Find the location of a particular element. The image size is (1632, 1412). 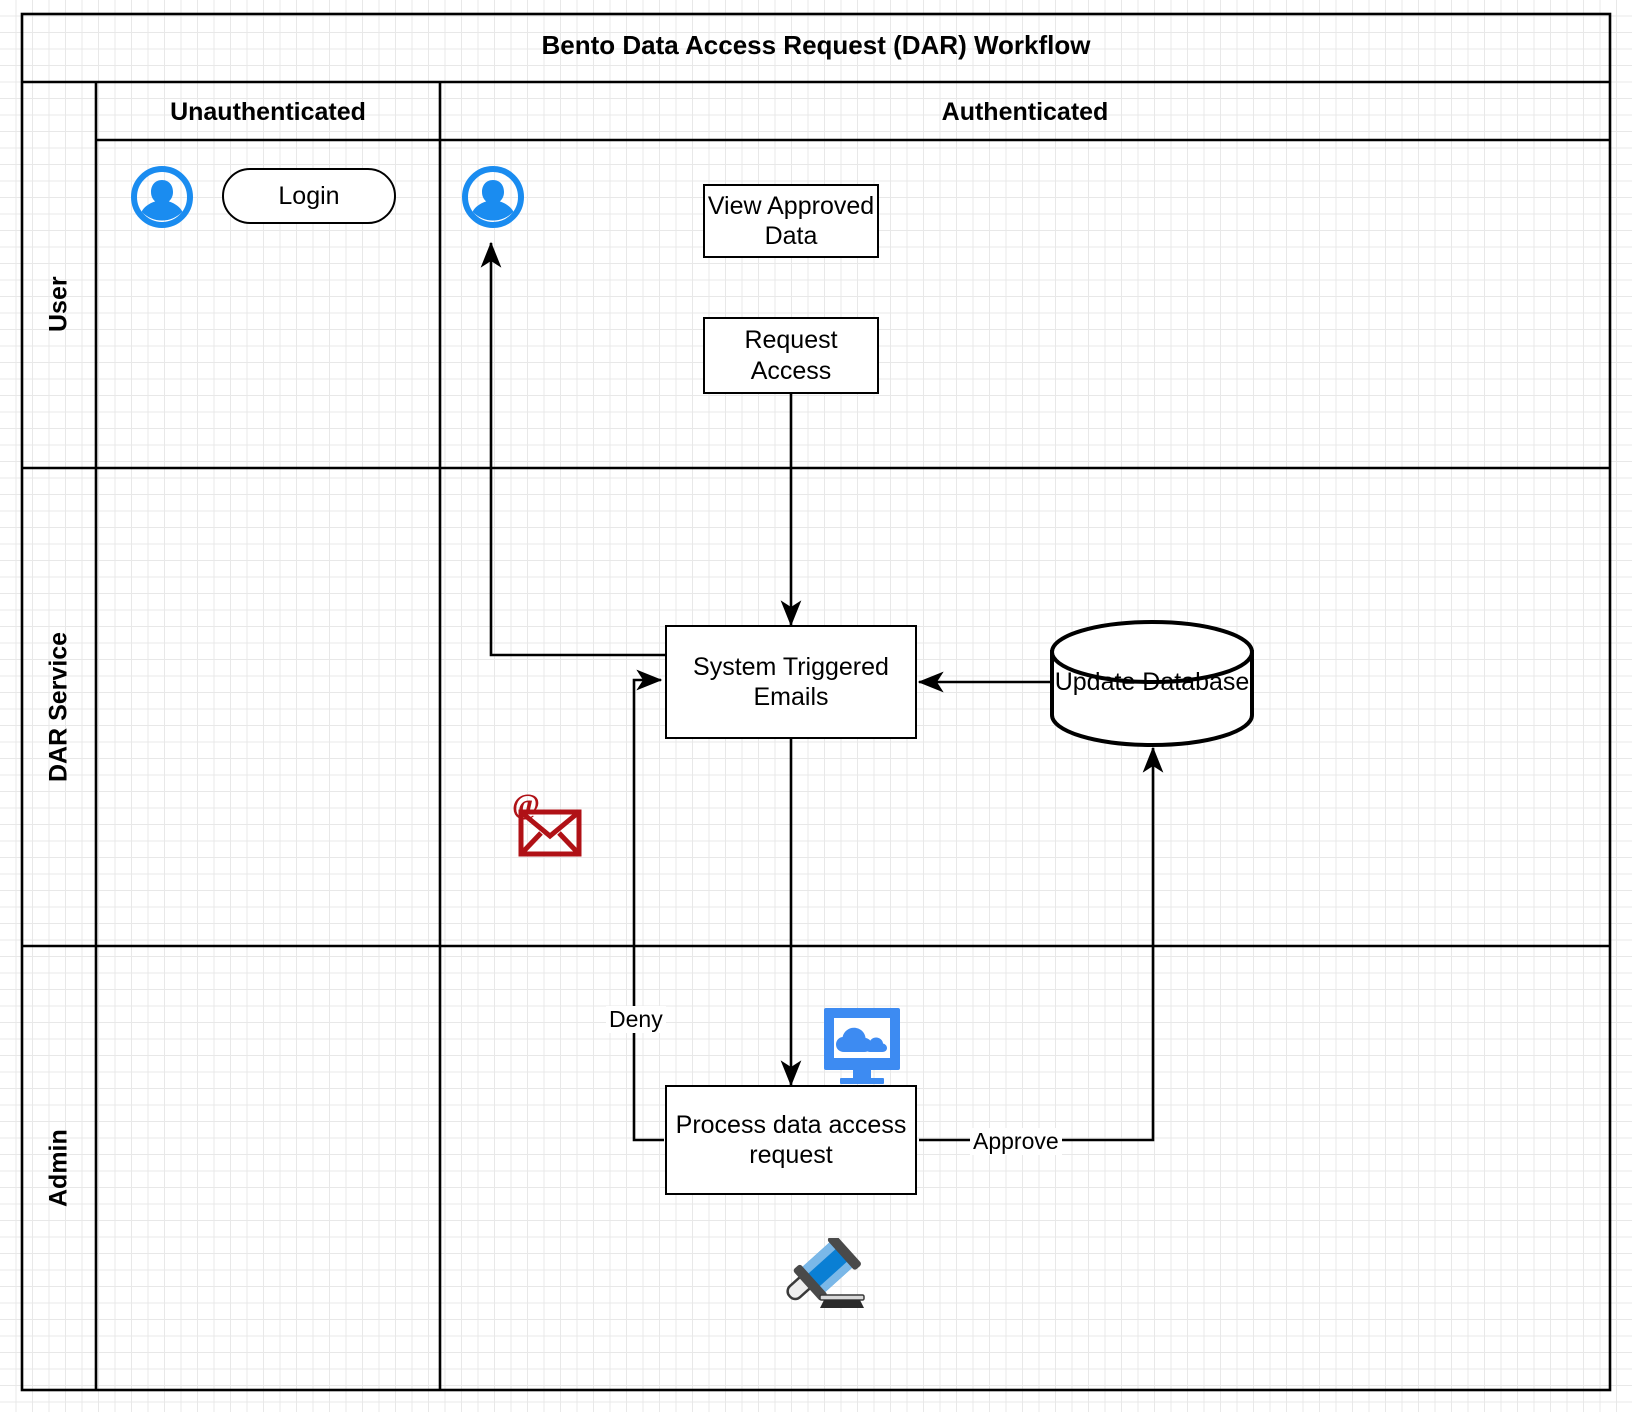

update-database-node: Update Database is located at coordinates (1152, 682).